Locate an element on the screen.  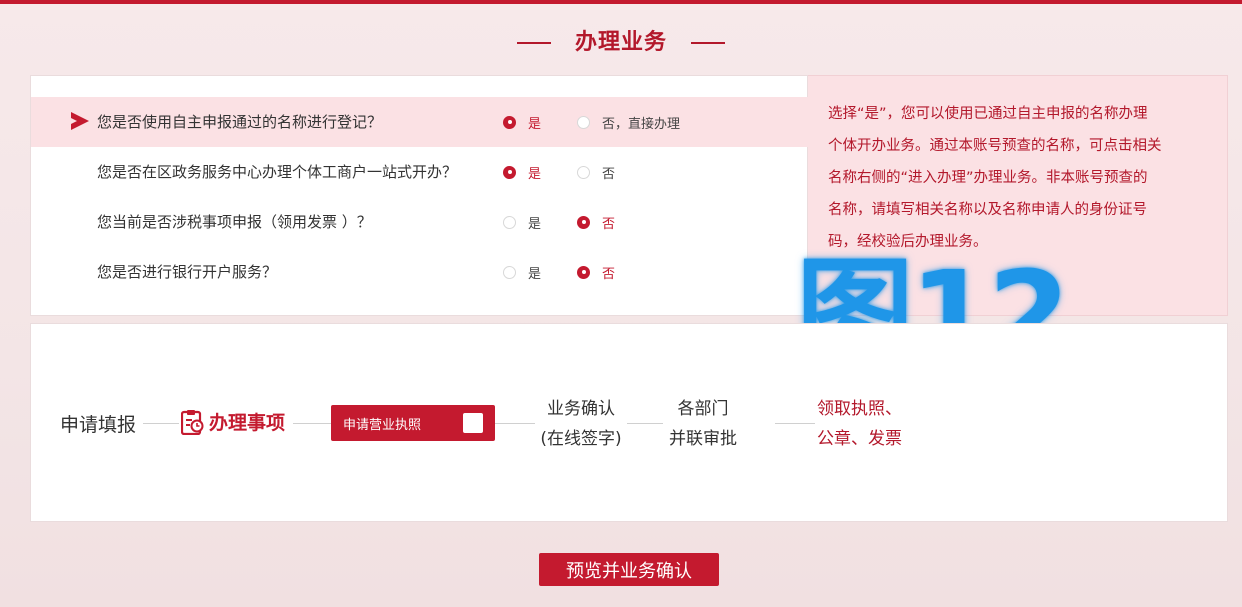
step-items-label: 办理事项 is located at coordinates (247, 423).